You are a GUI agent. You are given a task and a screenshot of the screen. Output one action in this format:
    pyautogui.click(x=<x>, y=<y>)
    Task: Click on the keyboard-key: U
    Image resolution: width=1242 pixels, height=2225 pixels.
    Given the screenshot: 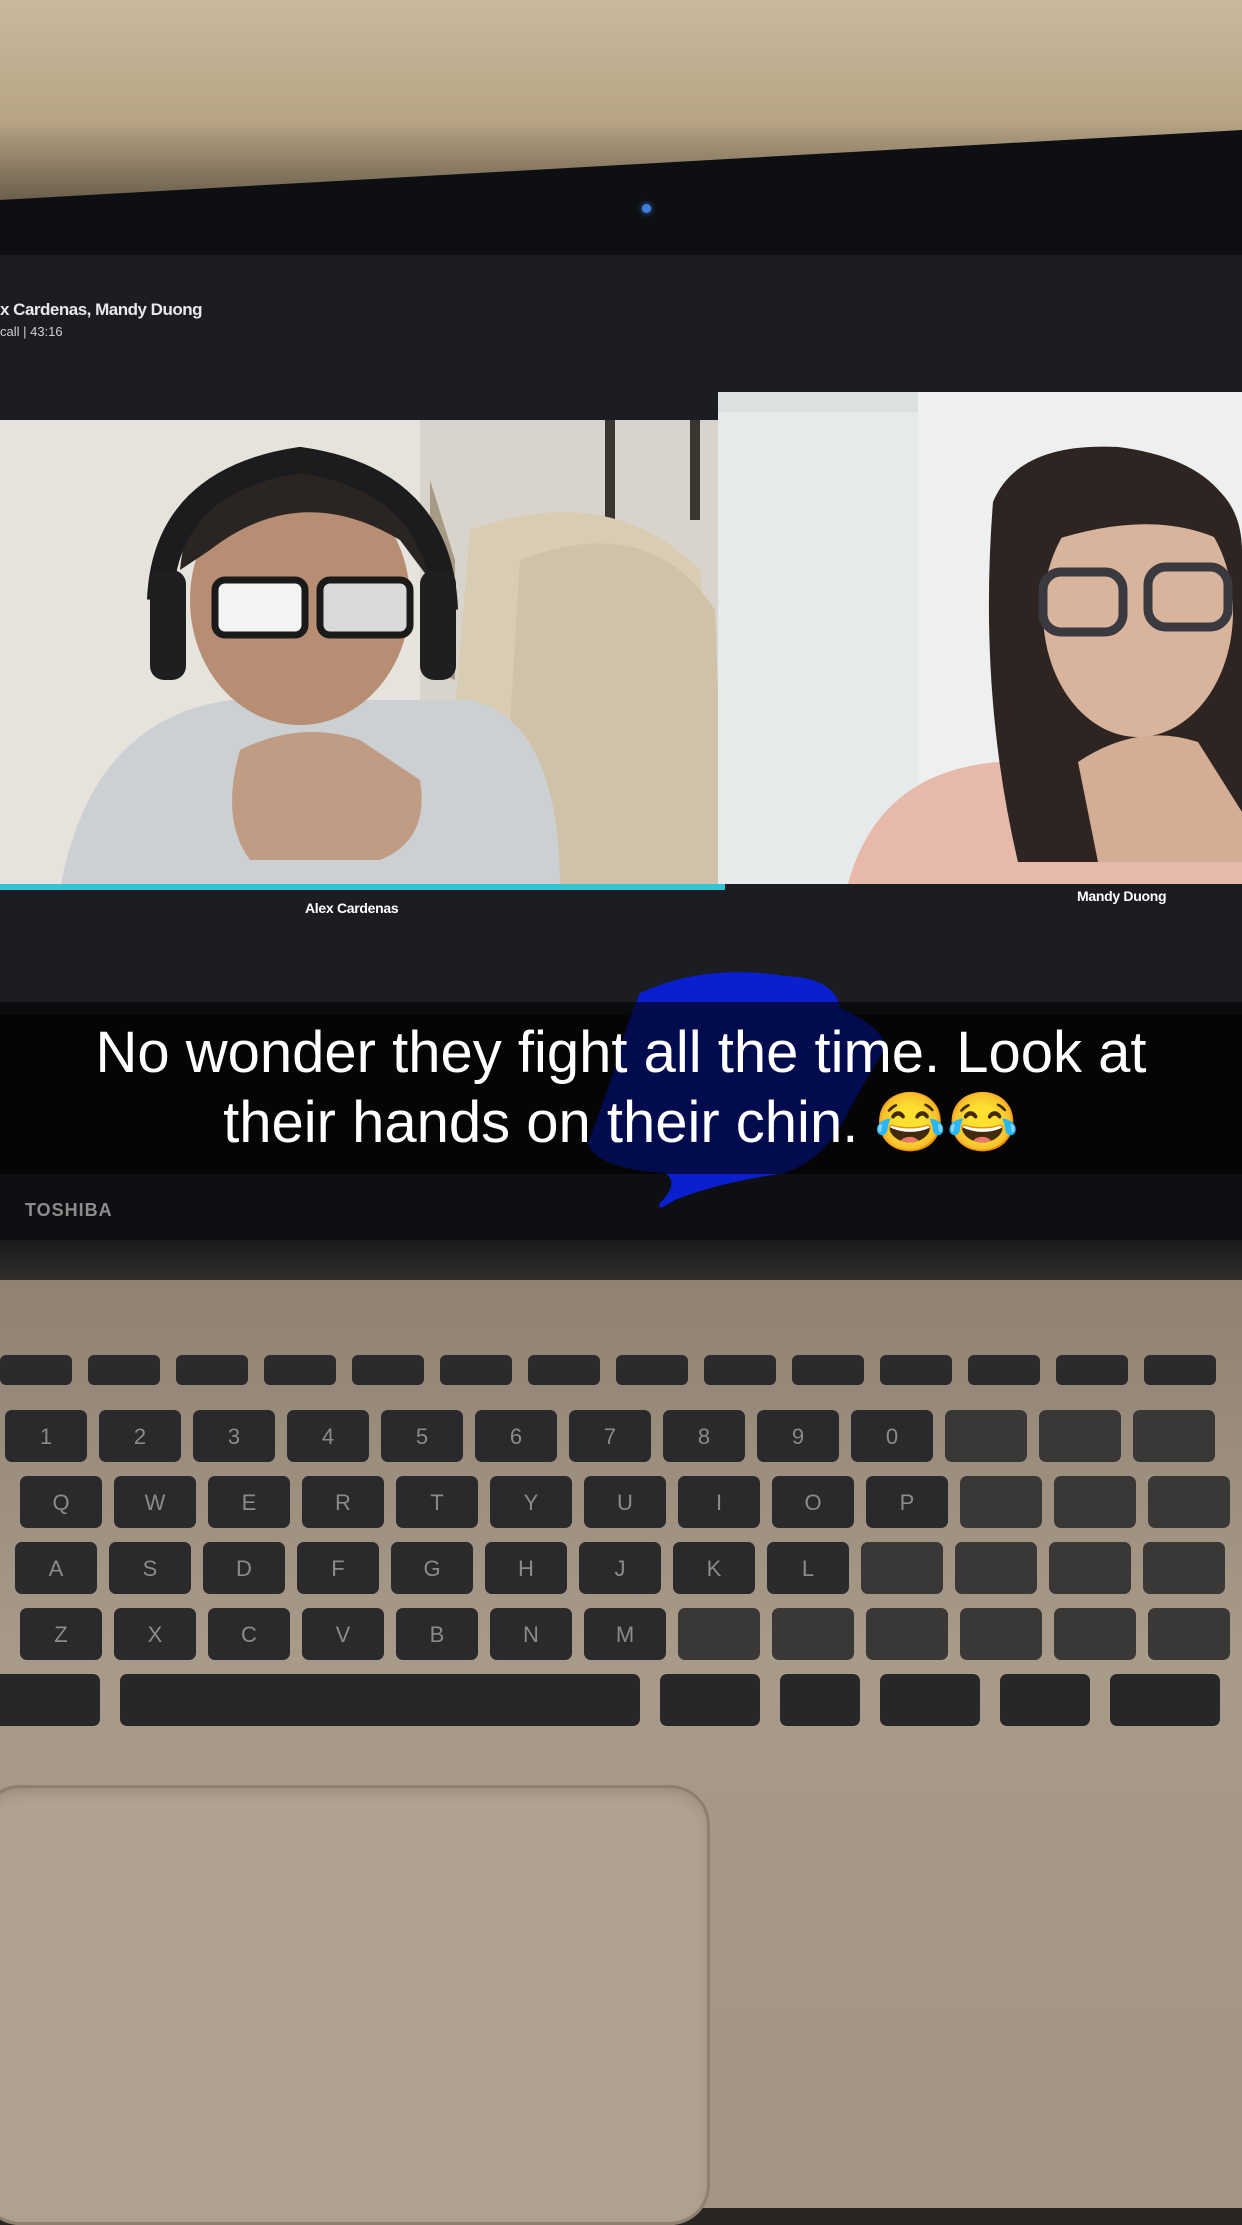 What is the action you would take?
    pyautogui.click(x=625, y=1502)
    